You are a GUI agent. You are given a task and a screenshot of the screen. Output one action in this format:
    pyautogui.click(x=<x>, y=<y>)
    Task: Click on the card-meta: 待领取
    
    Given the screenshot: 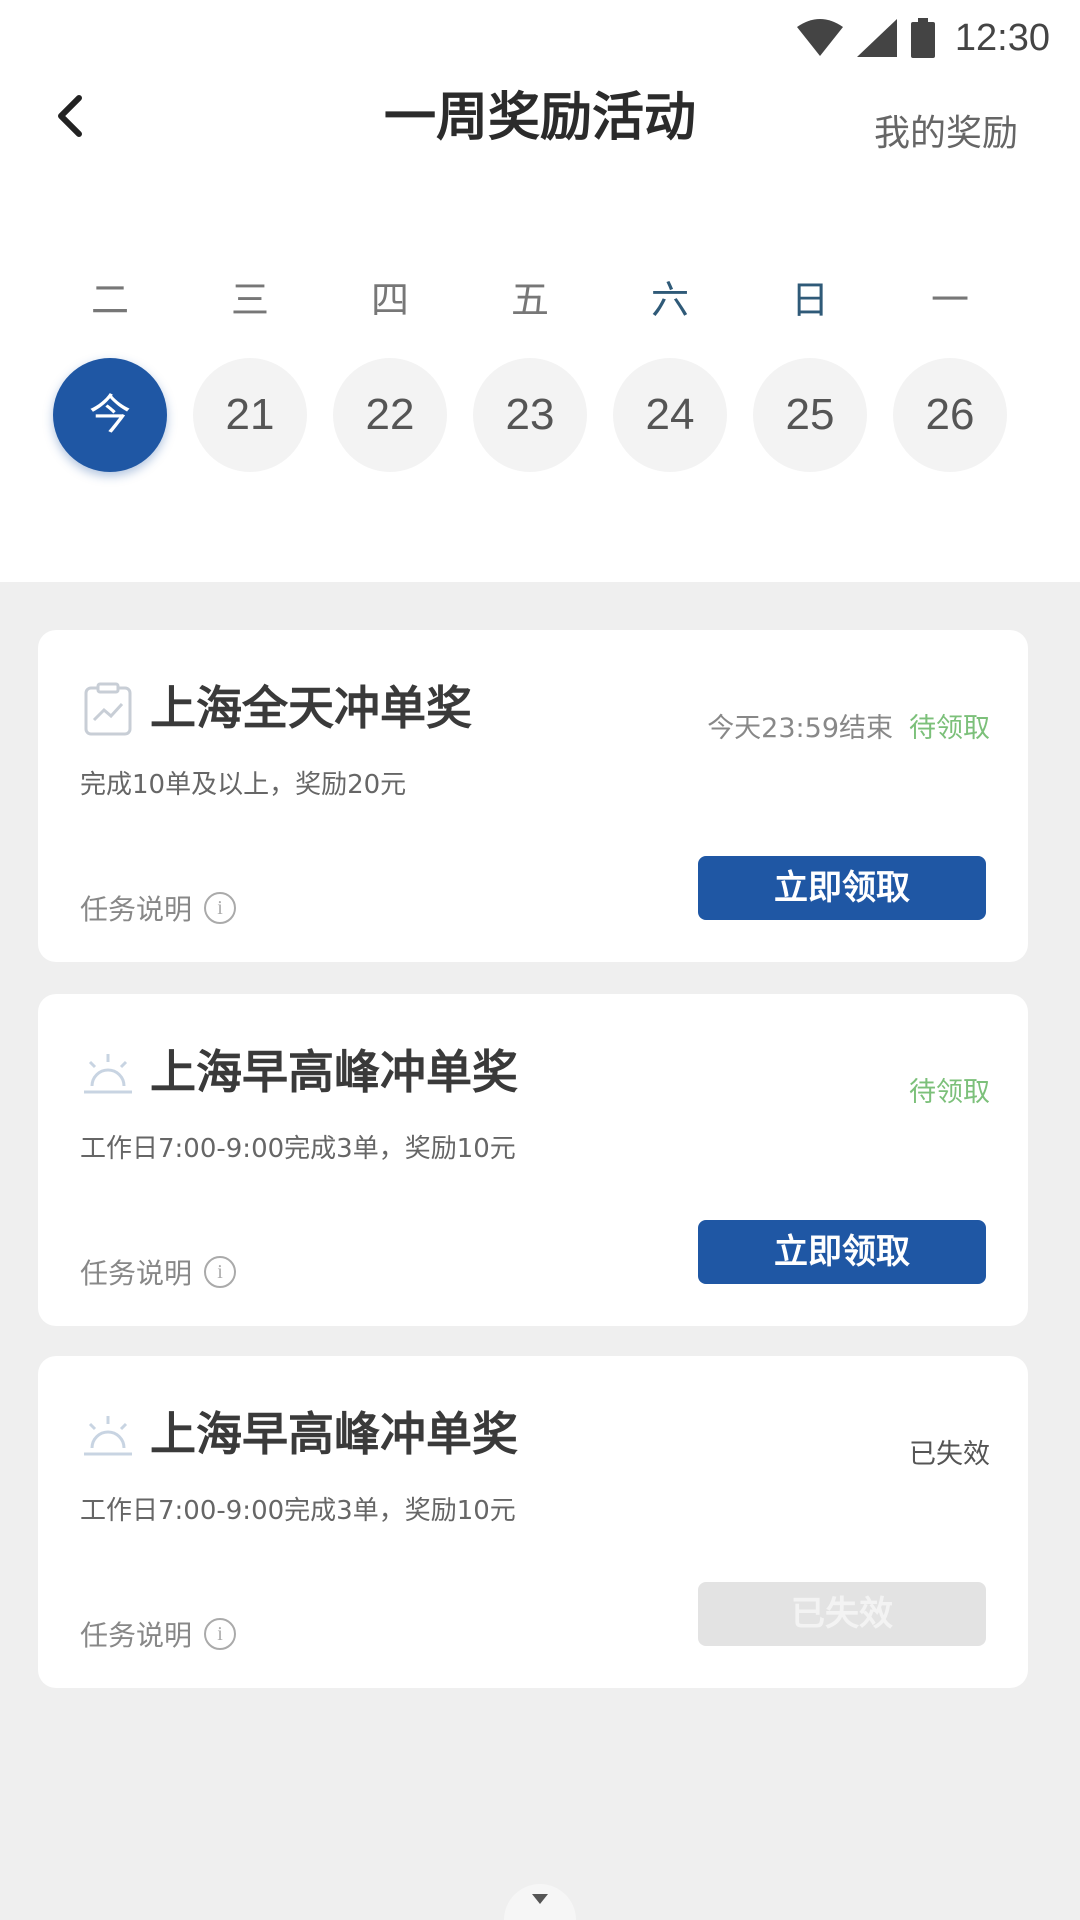 What is the action you would take?
    pyautogui.click(x=941, y=1089)
    